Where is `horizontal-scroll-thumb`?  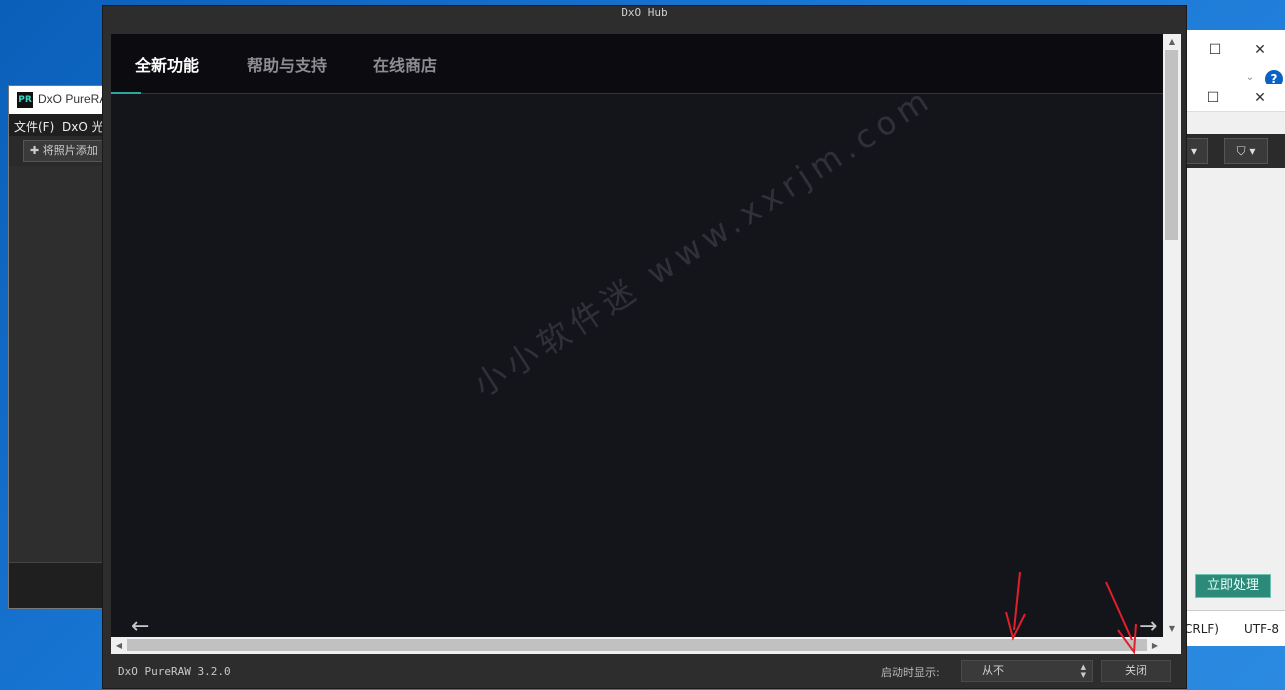
horizontal-scroll-thumb is located at coordinates (637, 645).